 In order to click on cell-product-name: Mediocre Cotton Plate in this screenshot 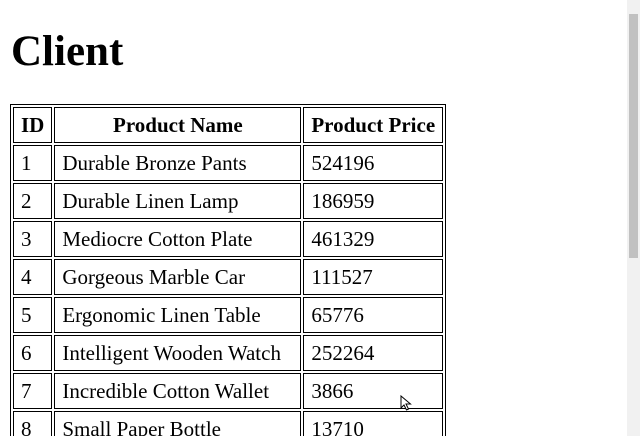, I will do `click(178, 239)`.